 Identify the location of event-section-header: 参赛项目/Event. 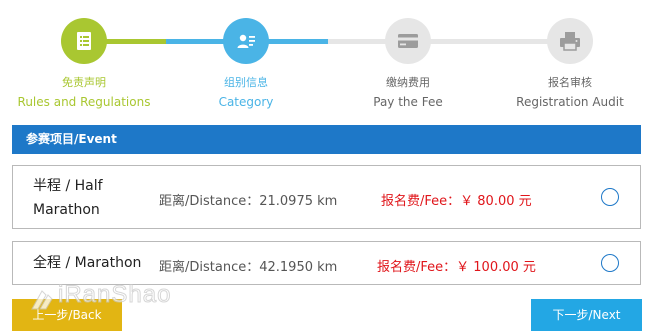
(326, 139).